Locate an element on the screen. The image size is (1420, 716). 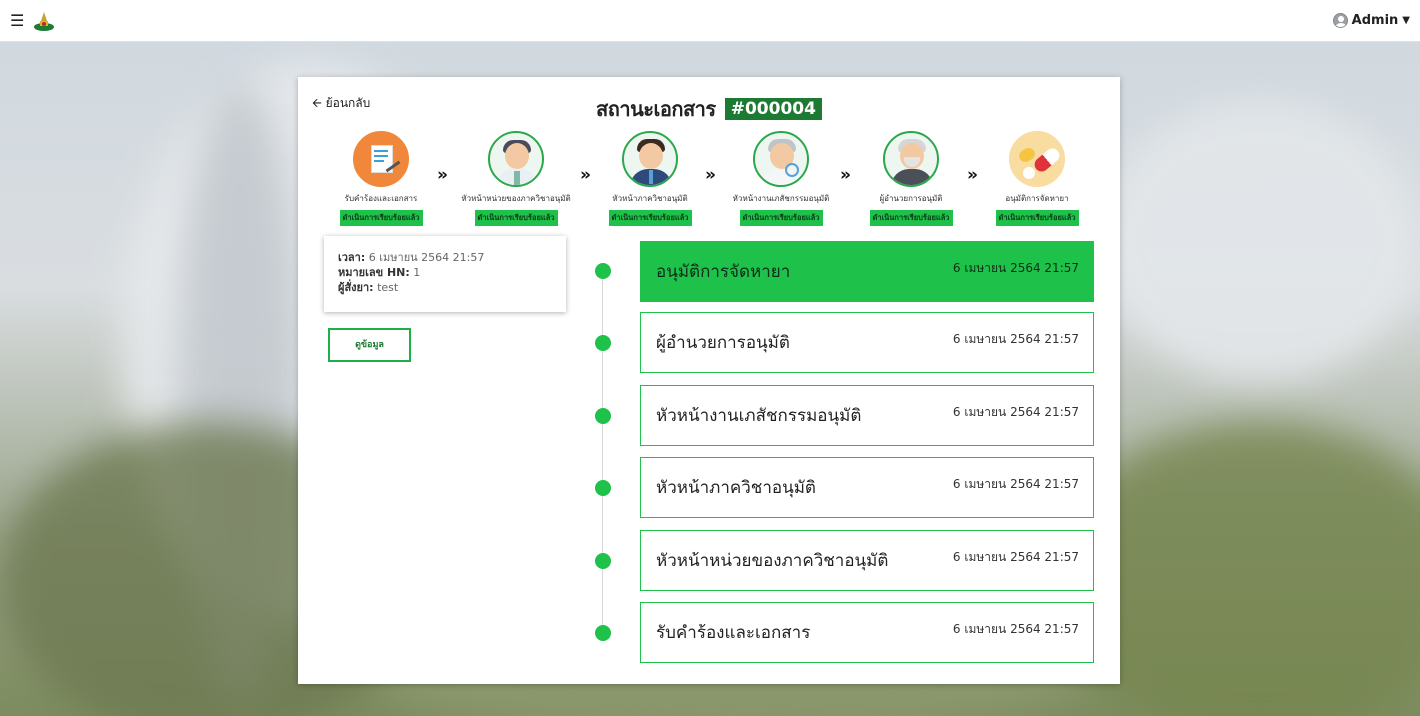
step-label: หัวหน้างานเภสัชกรรมอนุมัติ is located at coordinates (781, 198).